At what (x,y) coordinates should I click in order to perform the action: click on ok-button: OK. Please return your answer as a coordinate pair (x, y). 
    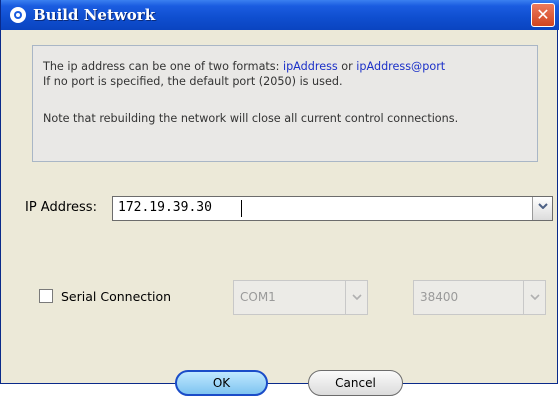
    Looking at the image, I should click on (221, 383).